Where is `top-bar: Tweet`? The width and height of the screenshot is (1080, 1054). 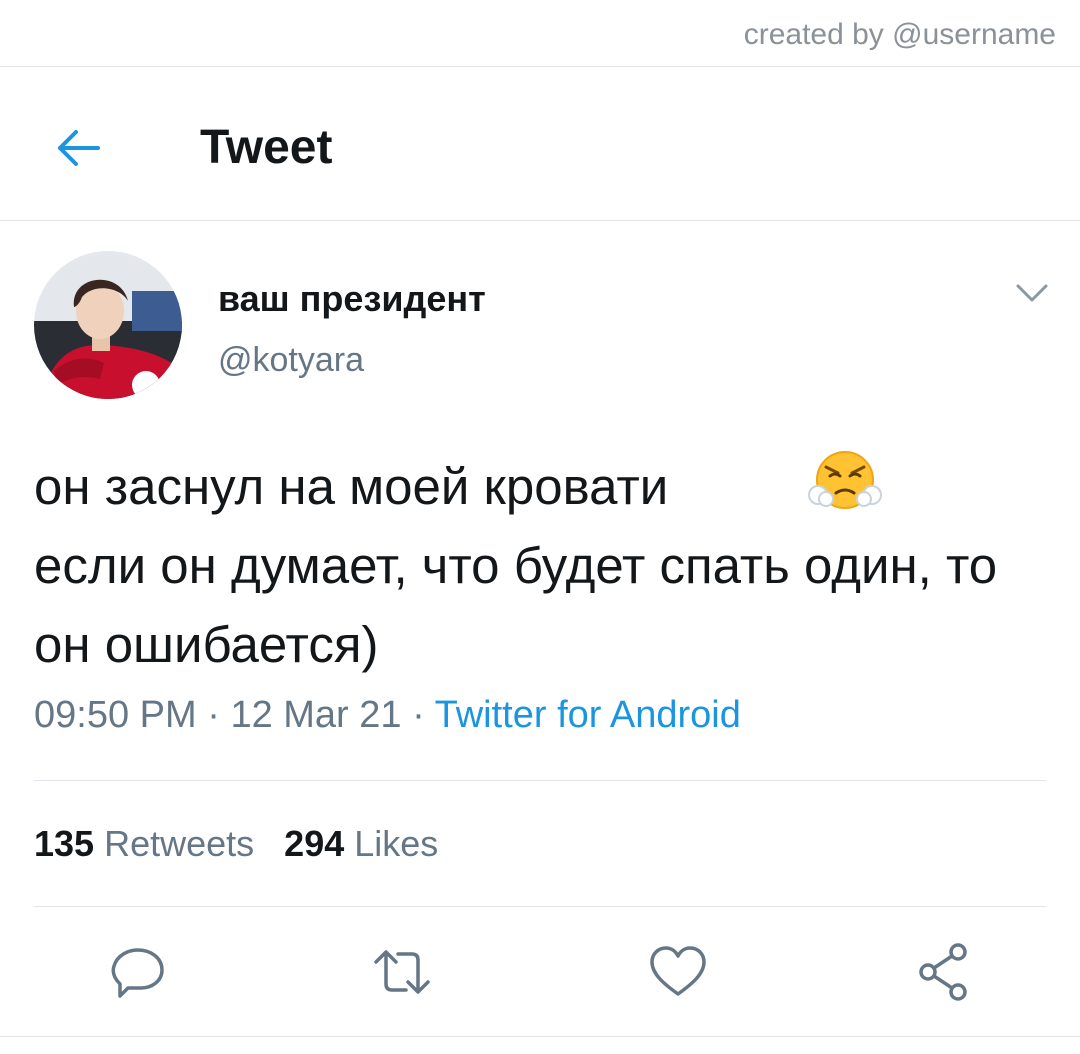 top-bar: Tweet is located at coordinates (540, 149).